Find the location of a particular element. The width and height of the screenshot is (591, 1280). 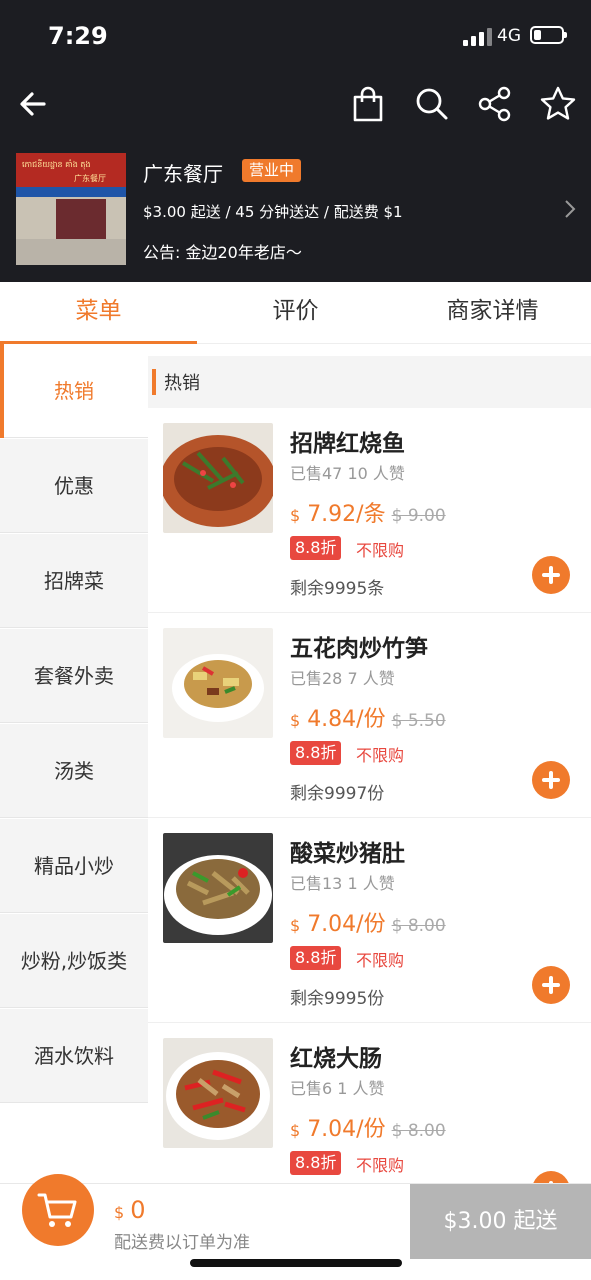

category-drinks: 酒水饮料 is located at coordinates (74, 1056).